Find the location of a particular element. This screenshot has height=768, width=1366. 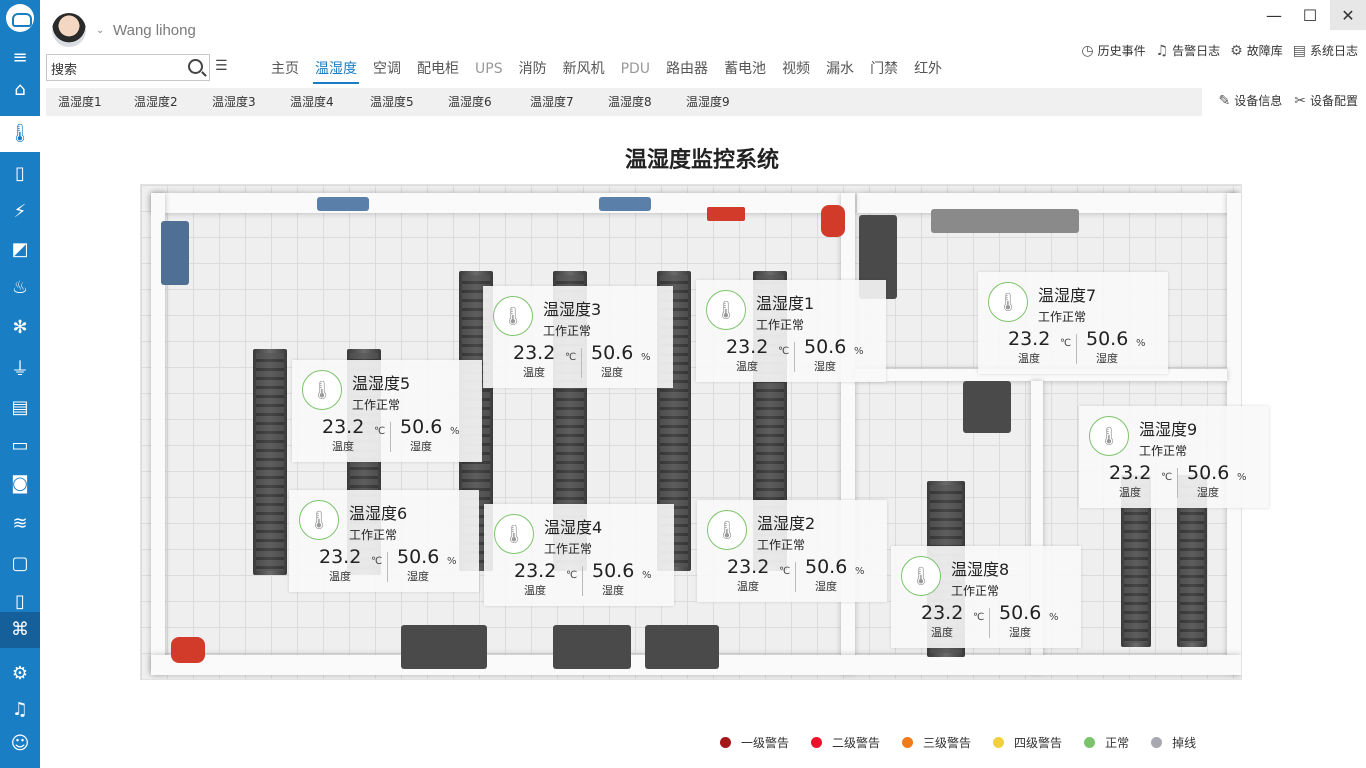

tab-12: 门禁 is located at coordinates (884, 70).